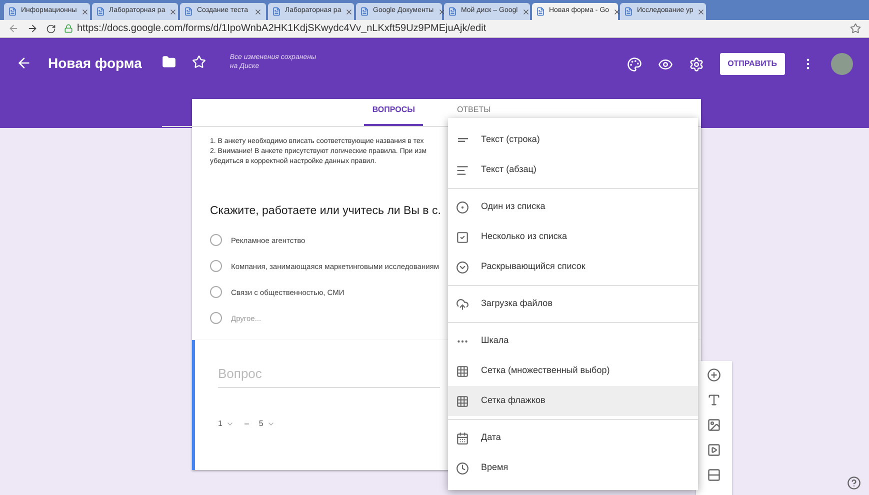  I want to click on lock-icon, so click(68, 28).